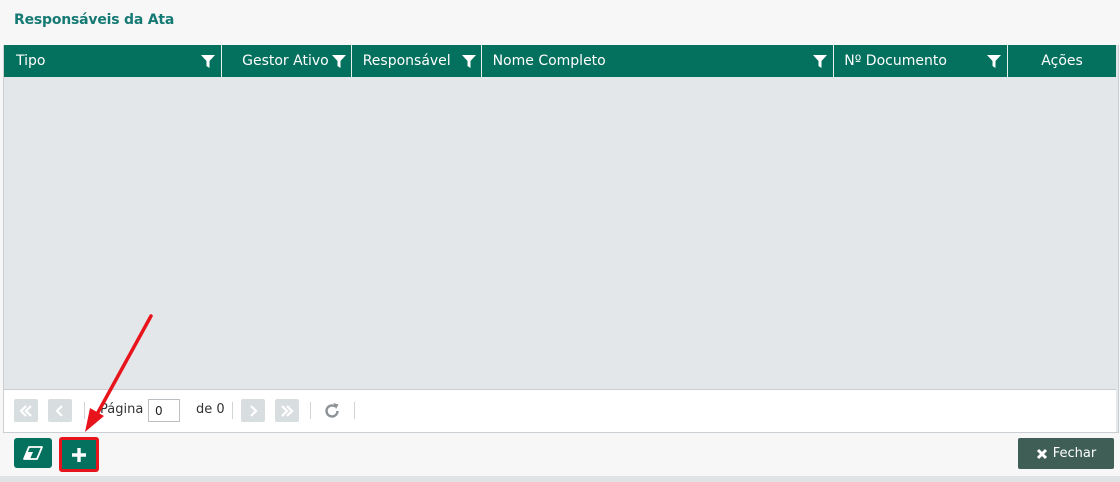 This screenshot has width=1120, height=482. I want to click on previous-page-button, so click(60, 410).